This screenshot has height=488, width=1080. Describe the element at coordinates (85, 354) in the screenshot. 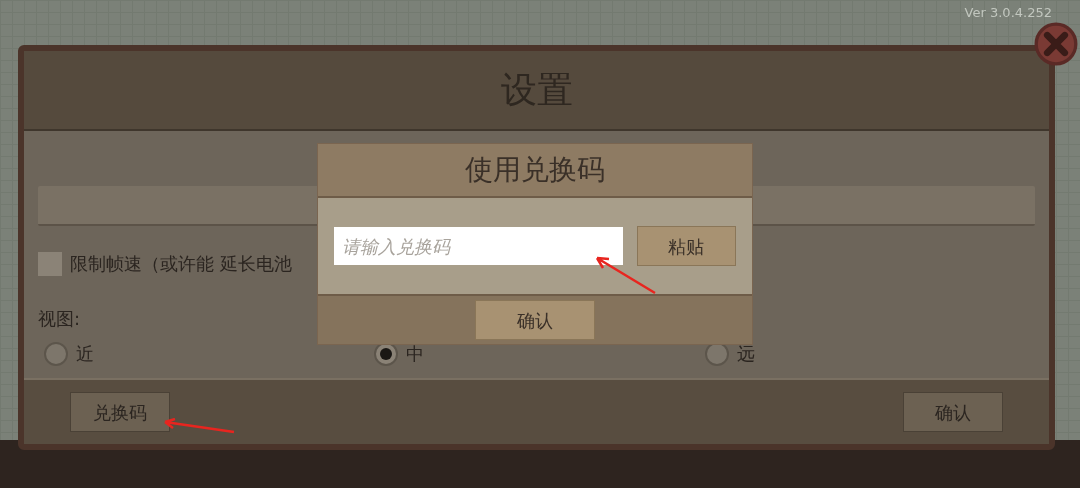

I see `radio-label: 近` at that location.